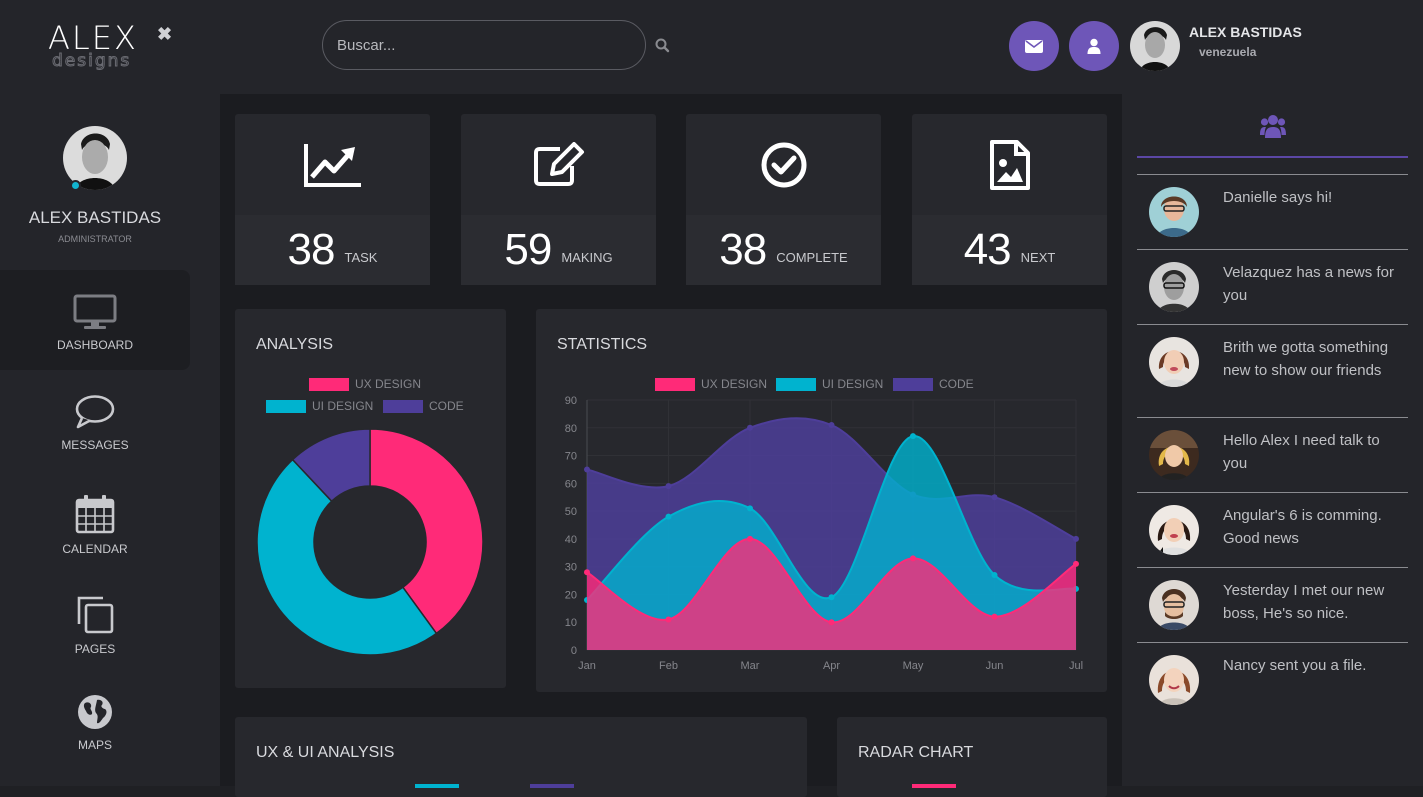 This screenshot has width=1423, height=797. Describe the element at coordinates (1273, 126) in the screenshot. I see `users-icon` at that location.